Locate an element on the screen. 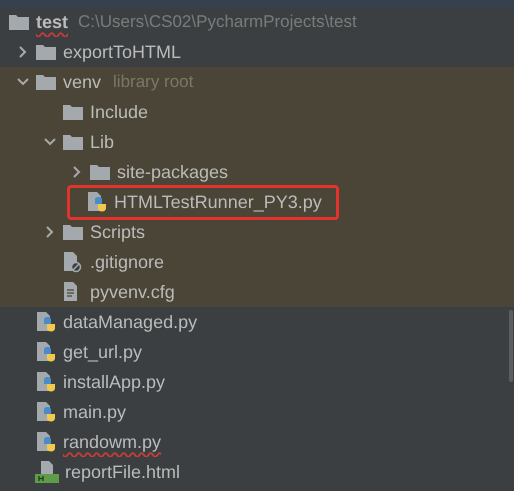 The width and height of the screenshot is (514, 491). item-name: dataManaged.py is located at coordinates (130, 322).